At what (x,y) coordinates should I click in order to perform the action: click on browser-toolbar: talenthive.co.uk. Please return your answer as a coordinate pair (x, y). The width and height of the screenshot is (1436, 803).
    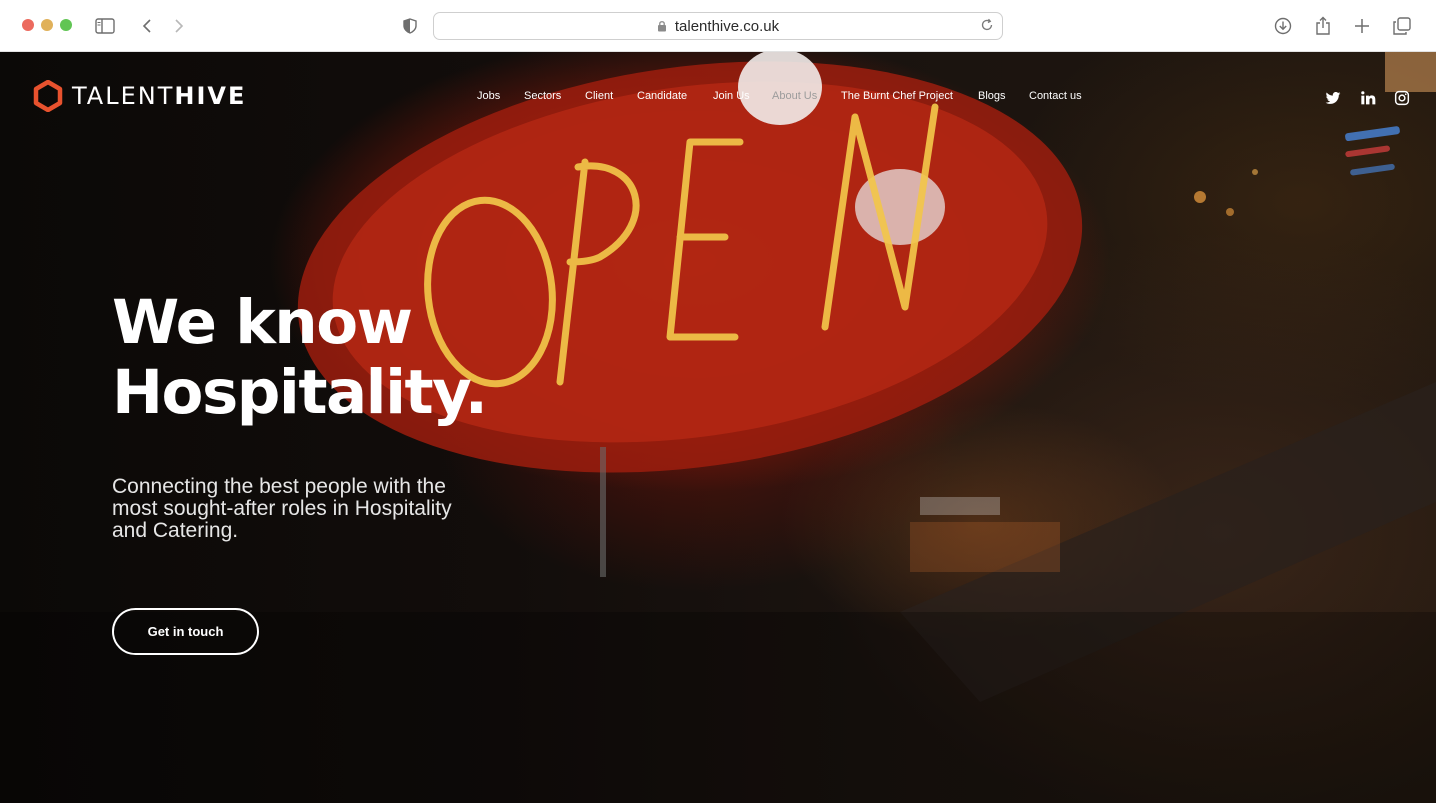
    Looking at the image, I should click on (718, 26).